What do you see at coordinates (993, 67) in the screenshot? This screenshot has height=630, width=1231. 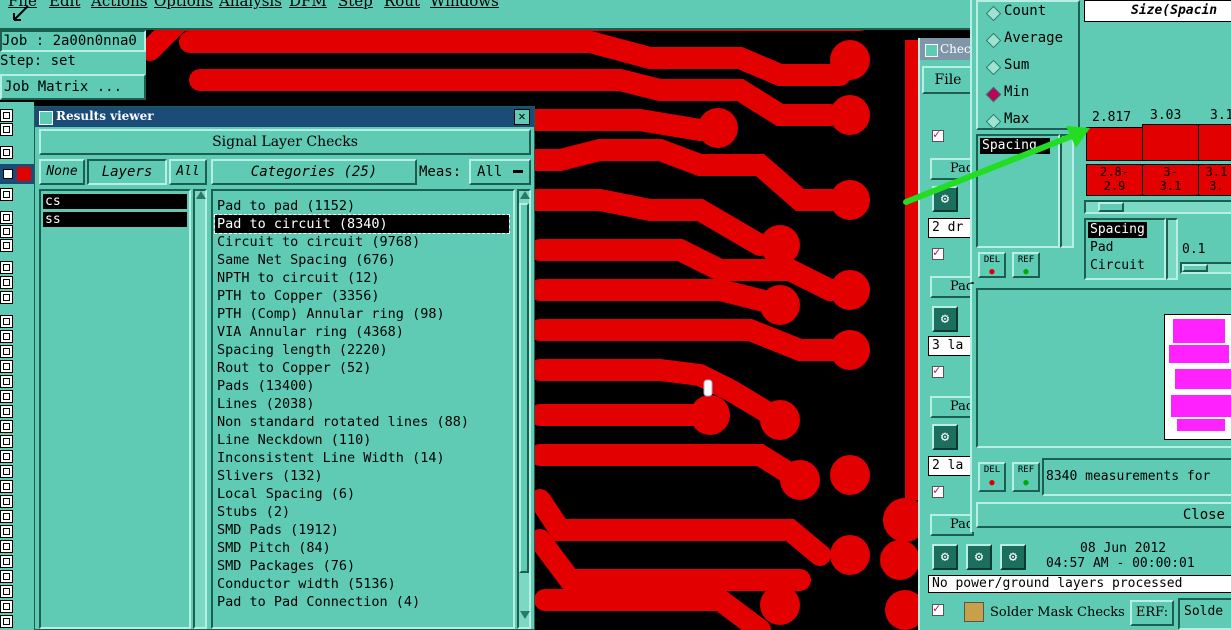 I see `radio-sum` at bounding box center [993, 67].